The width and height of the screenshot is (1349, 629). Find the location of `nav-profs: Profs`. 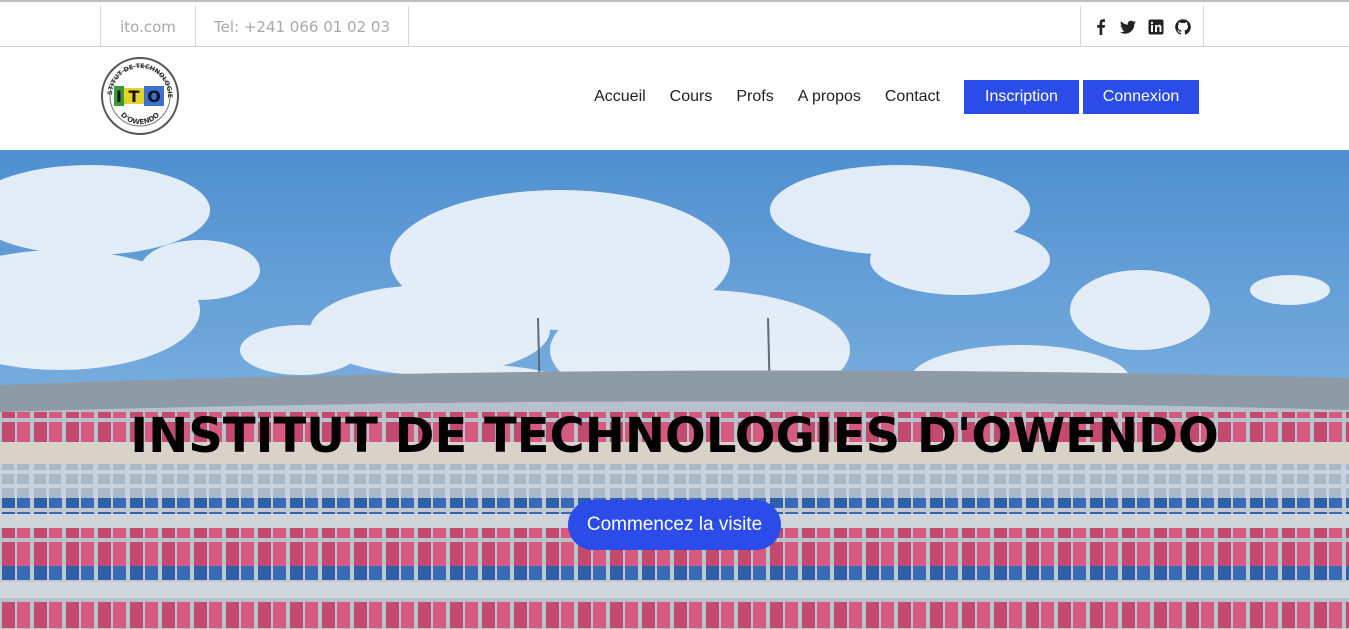

nav-profs: Profs is located at coordinates (754, 97).